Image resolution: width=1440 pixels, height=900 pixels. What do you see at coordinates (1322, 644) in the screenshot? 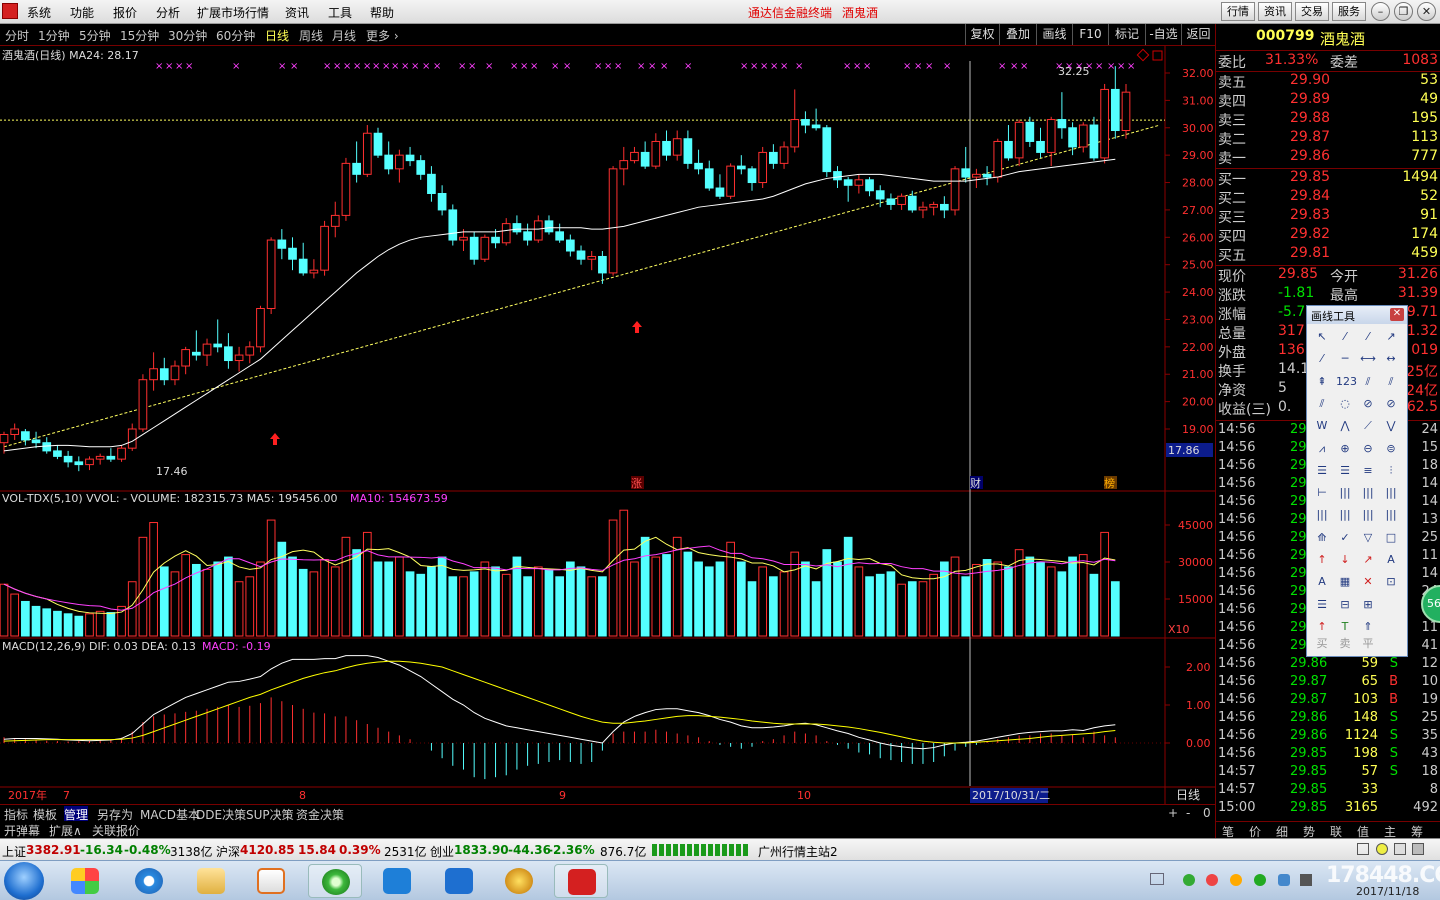
I see `draw-tool-buy: 买` at bounding box center [1322, 644].